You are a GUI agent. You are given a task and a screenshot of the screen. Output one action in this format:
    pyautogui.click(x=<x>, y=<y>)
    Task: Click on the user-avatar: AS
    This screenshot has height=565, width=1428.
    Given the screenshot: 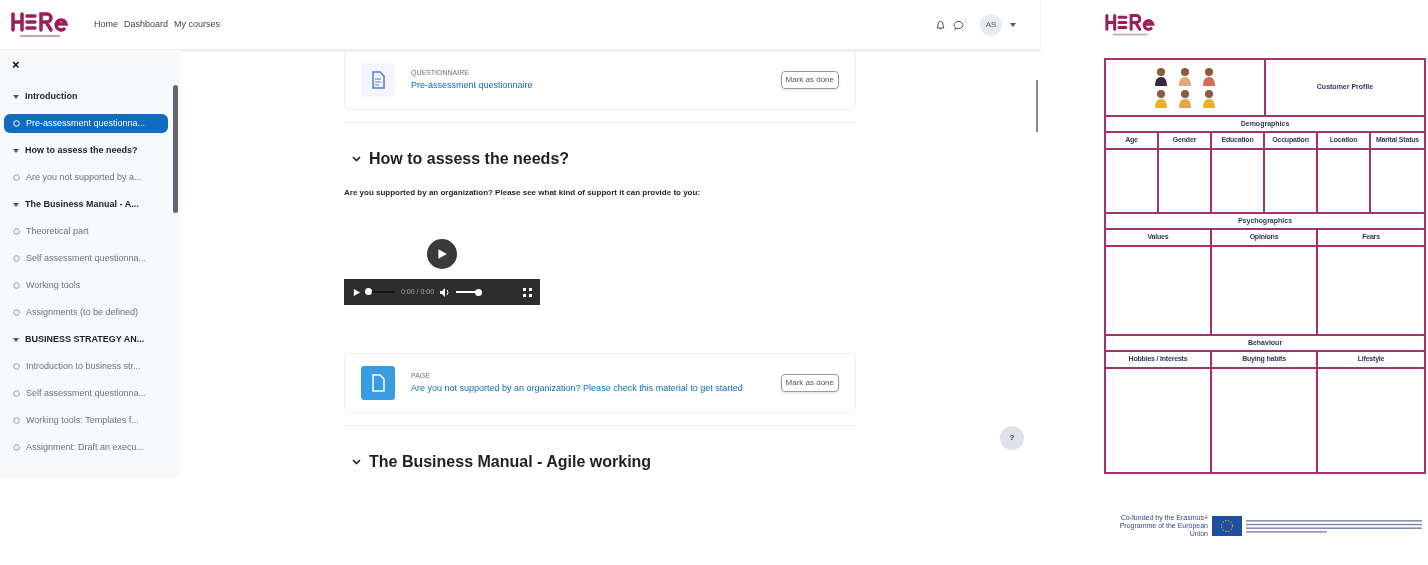 What is the action you would take?
    pyautogui.click(x=991, y=24)
    